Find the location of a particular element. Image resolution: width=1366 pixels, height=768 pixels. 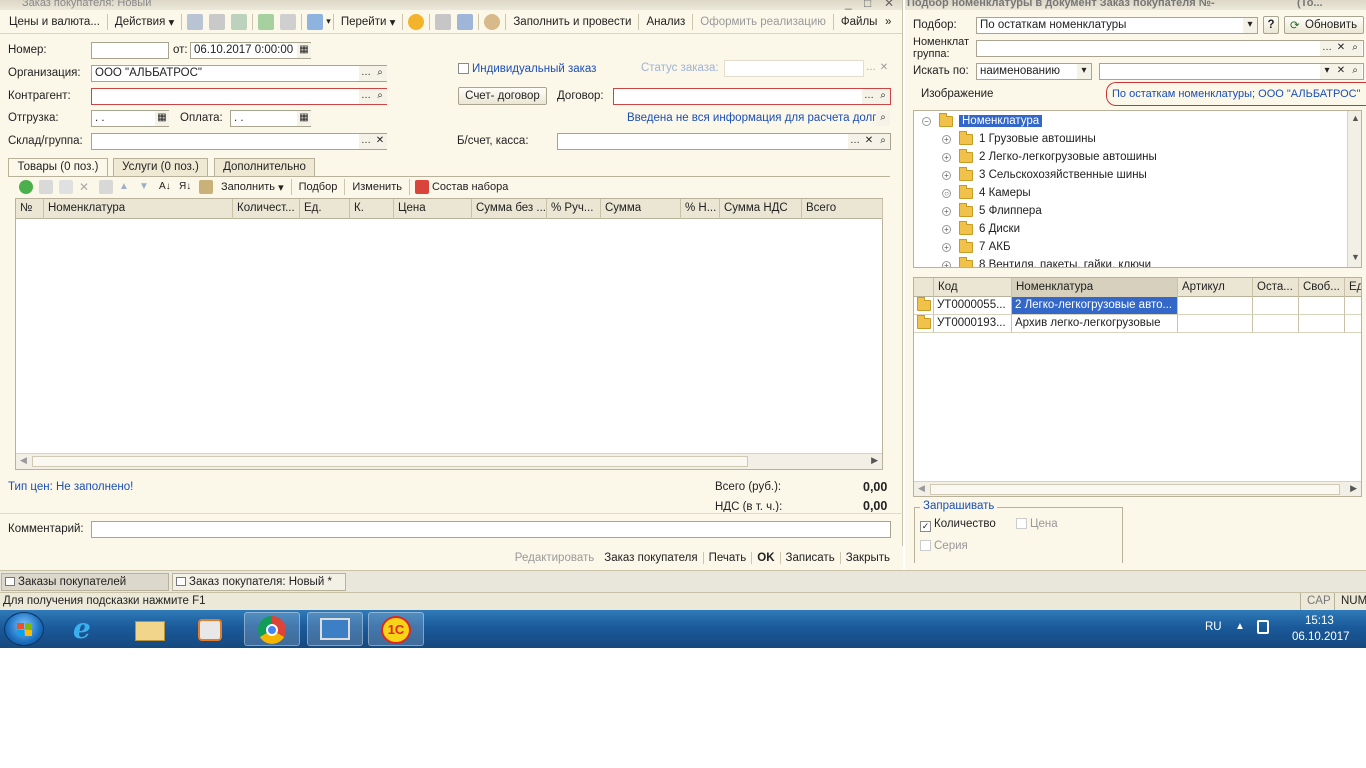

edit-button: Редактировать is located at coordinates (554, 558).